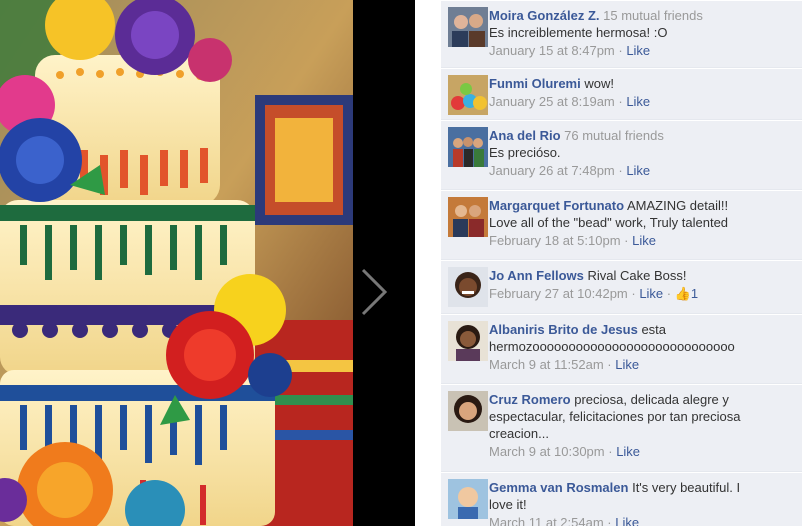  Describe the element at coordinates (654, 329) in the screenshot. I see `comment-text-inline: esta` at that location.